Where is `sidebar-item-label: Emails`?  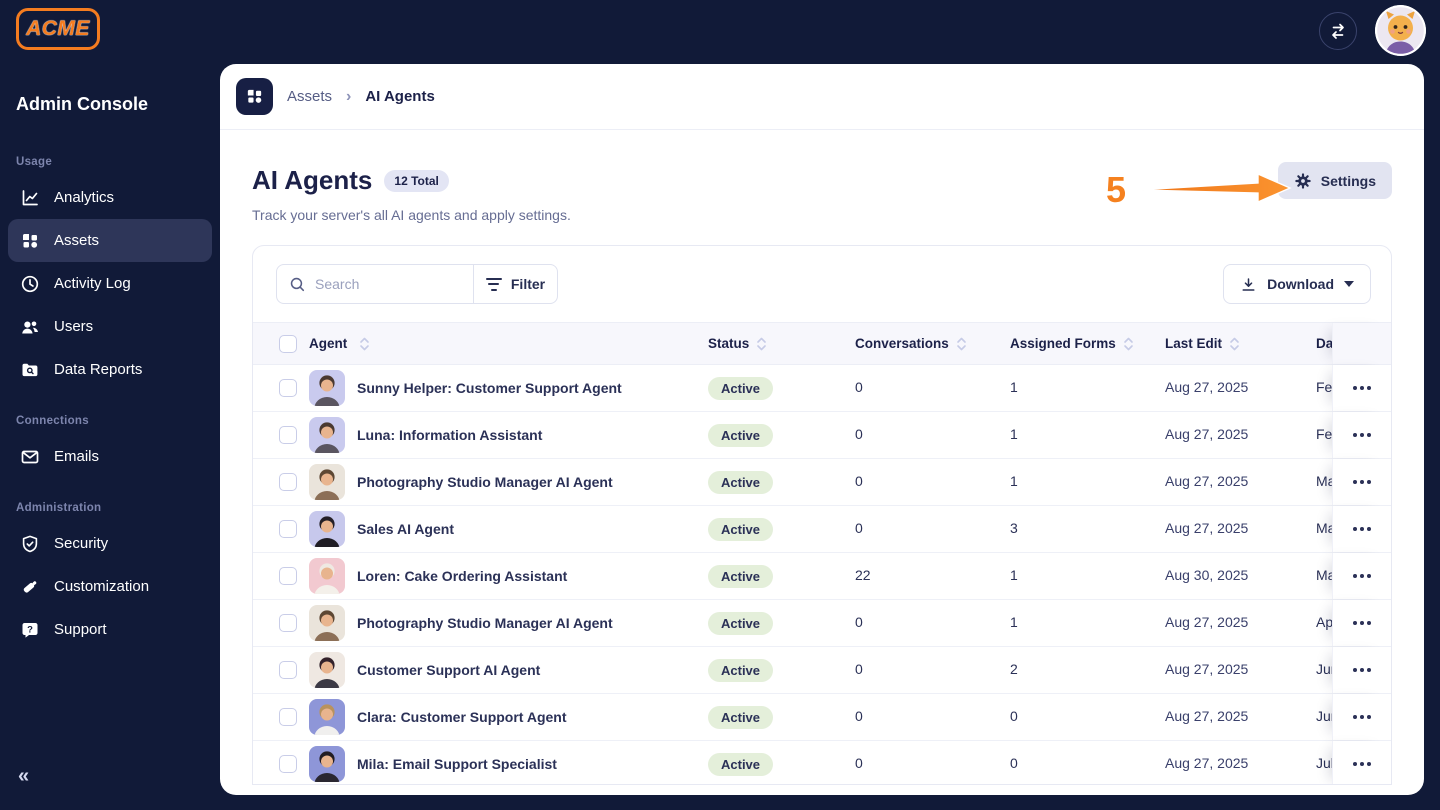
sidebar-item-label: Emails is located at coordinates (77, 456).